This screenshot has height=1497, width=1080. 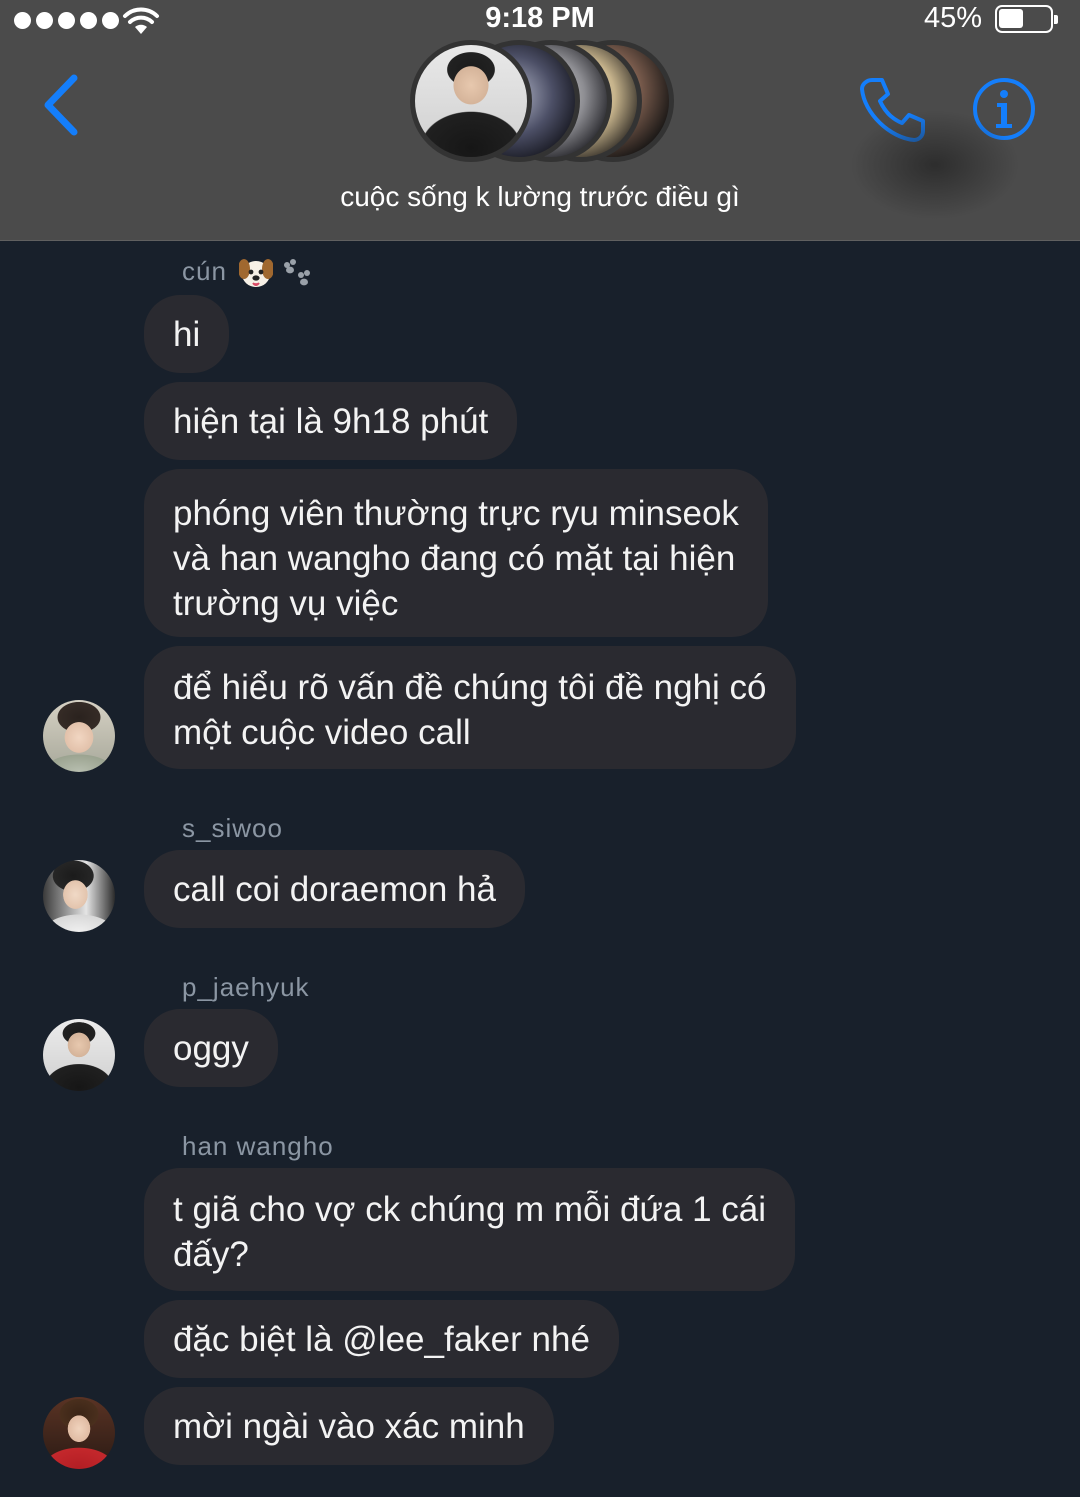 What do you see at coordinates (187, 334) in the screenshot?
I see `message-bubble: hi` at bounding box center [187, 334].